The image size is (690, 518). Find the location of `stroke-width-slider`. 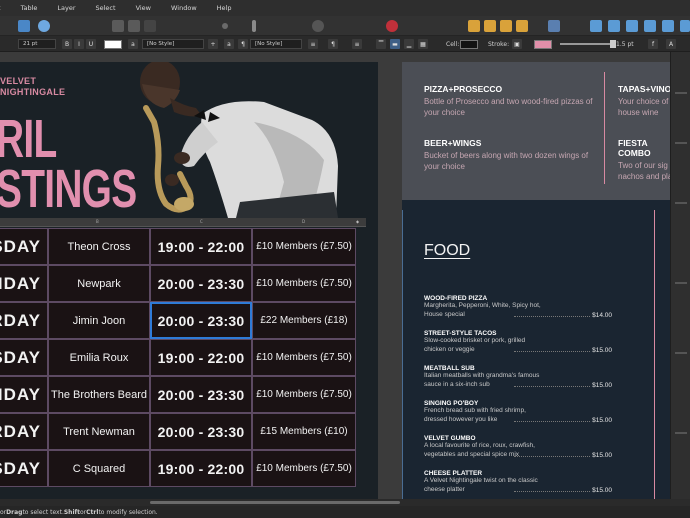

stroke-width-slider is located at coordinates (588, 44).